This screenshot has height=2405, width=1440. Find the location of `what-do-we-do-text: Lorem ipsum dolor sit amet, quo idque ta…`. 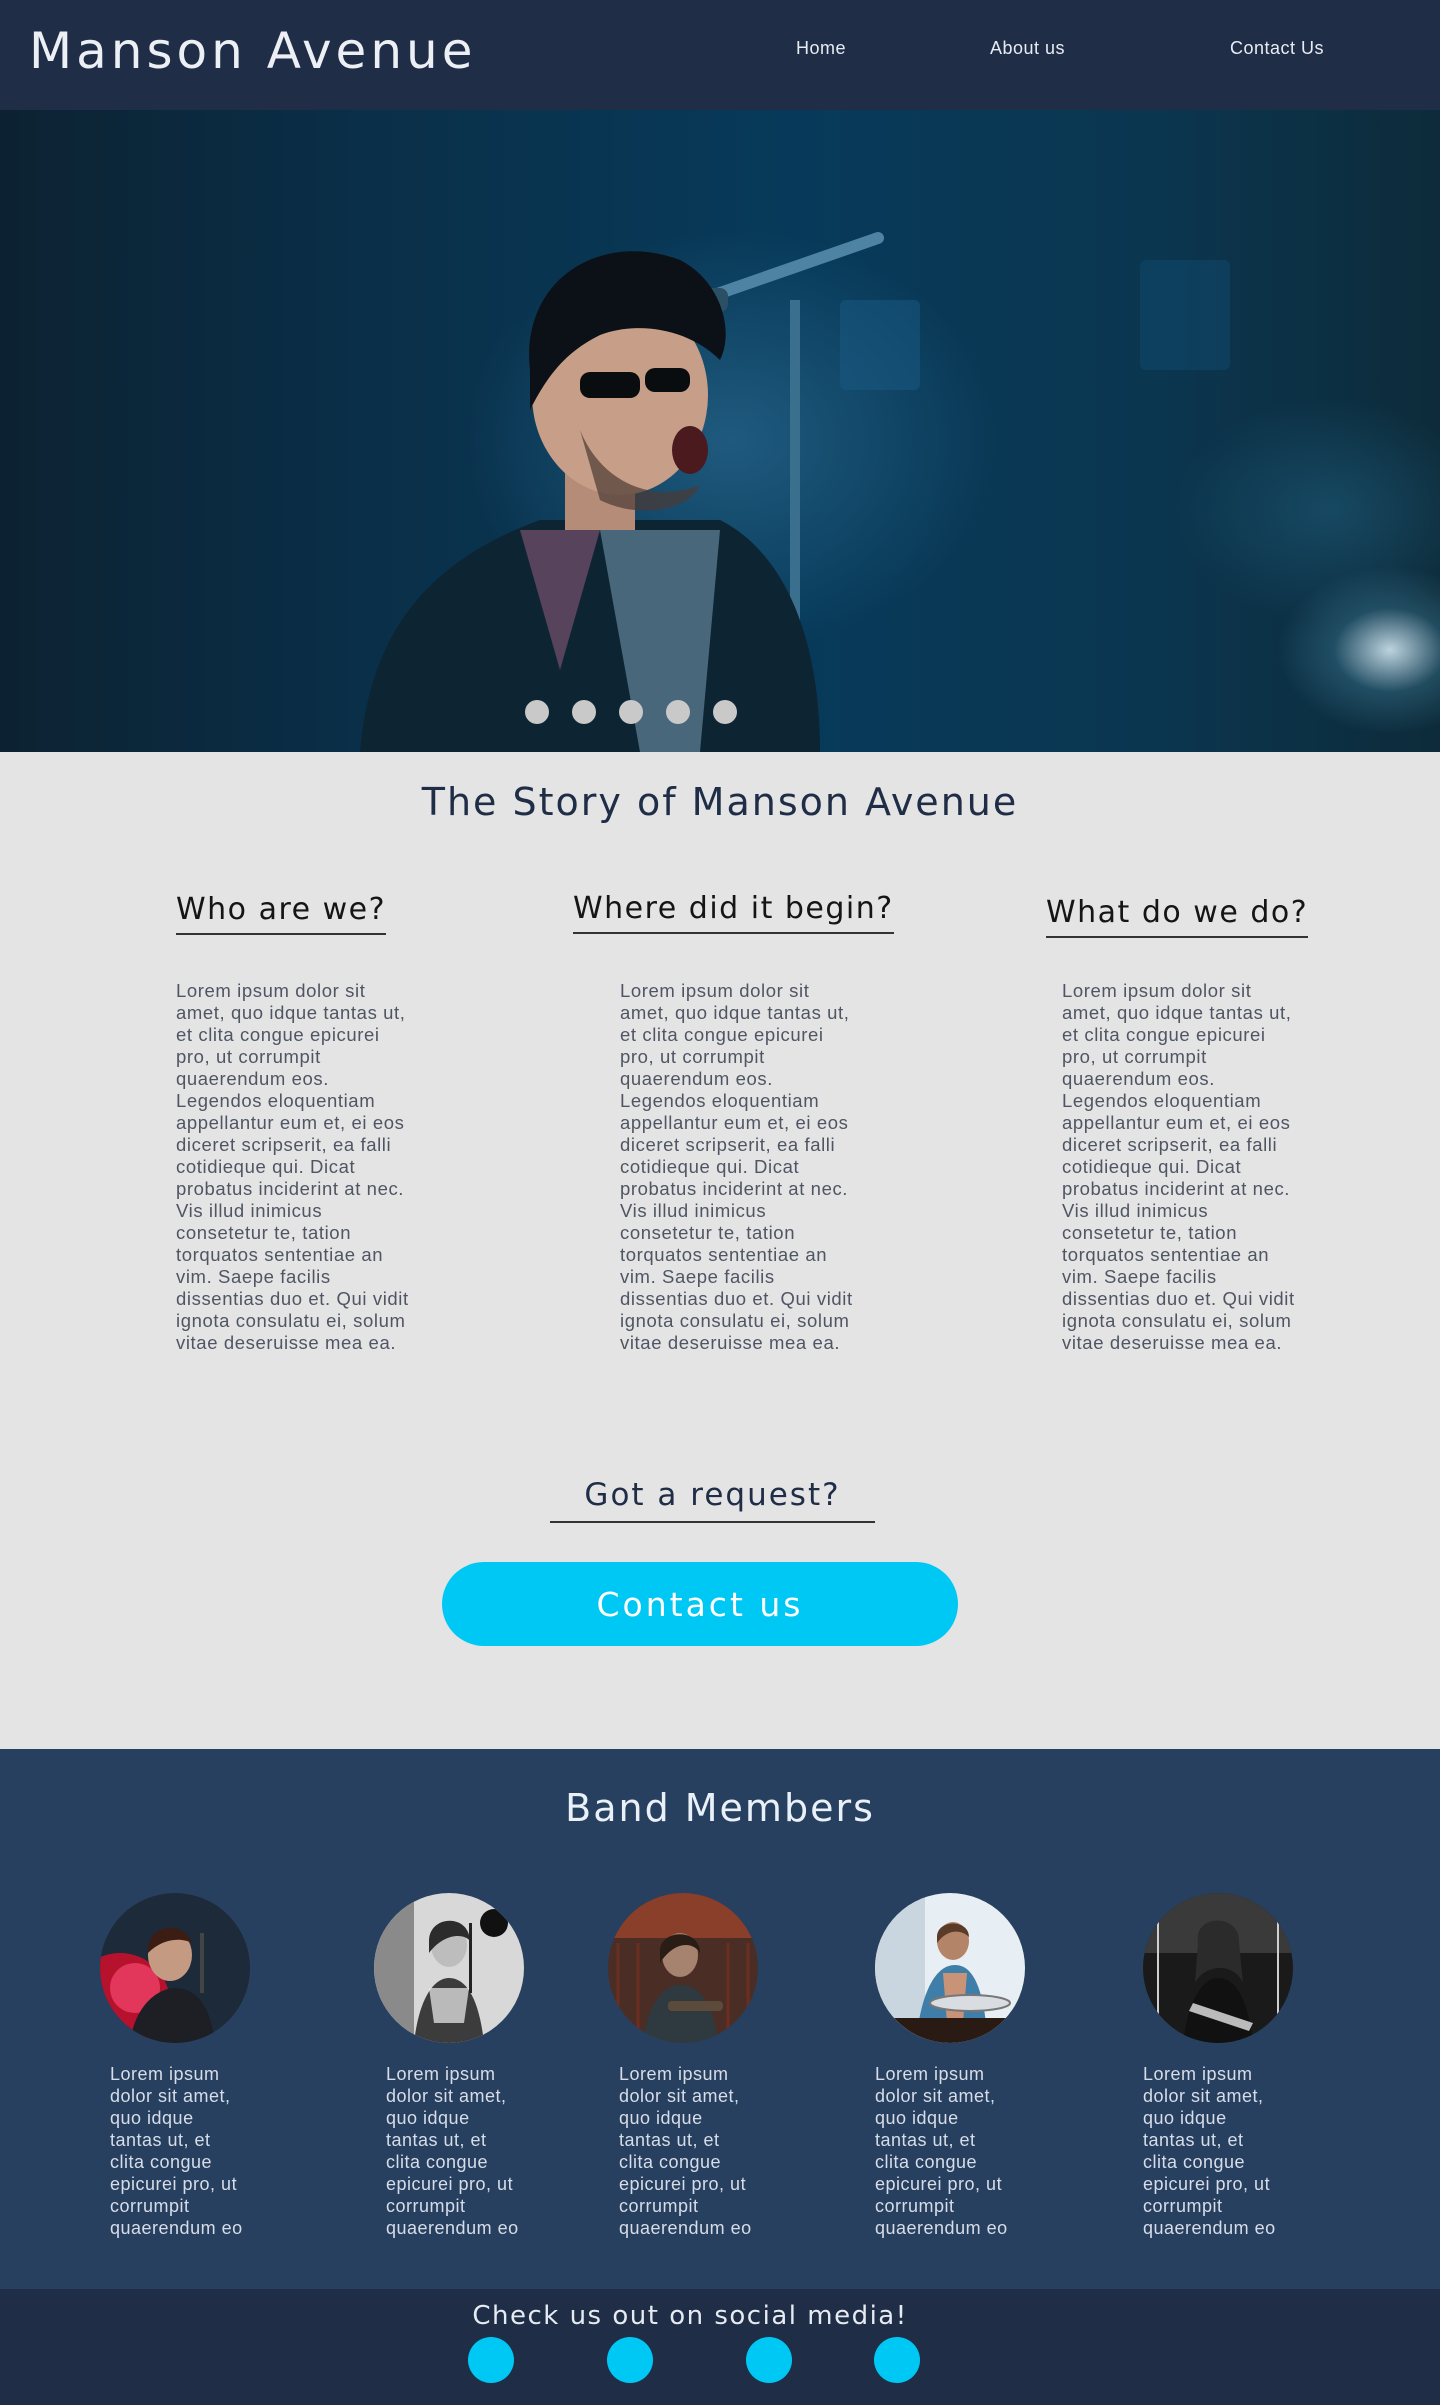

what-do-we-do-text: Lorem ipsum dolor sit amet, quo idque ta… is located at coordinates (1178, 1166).